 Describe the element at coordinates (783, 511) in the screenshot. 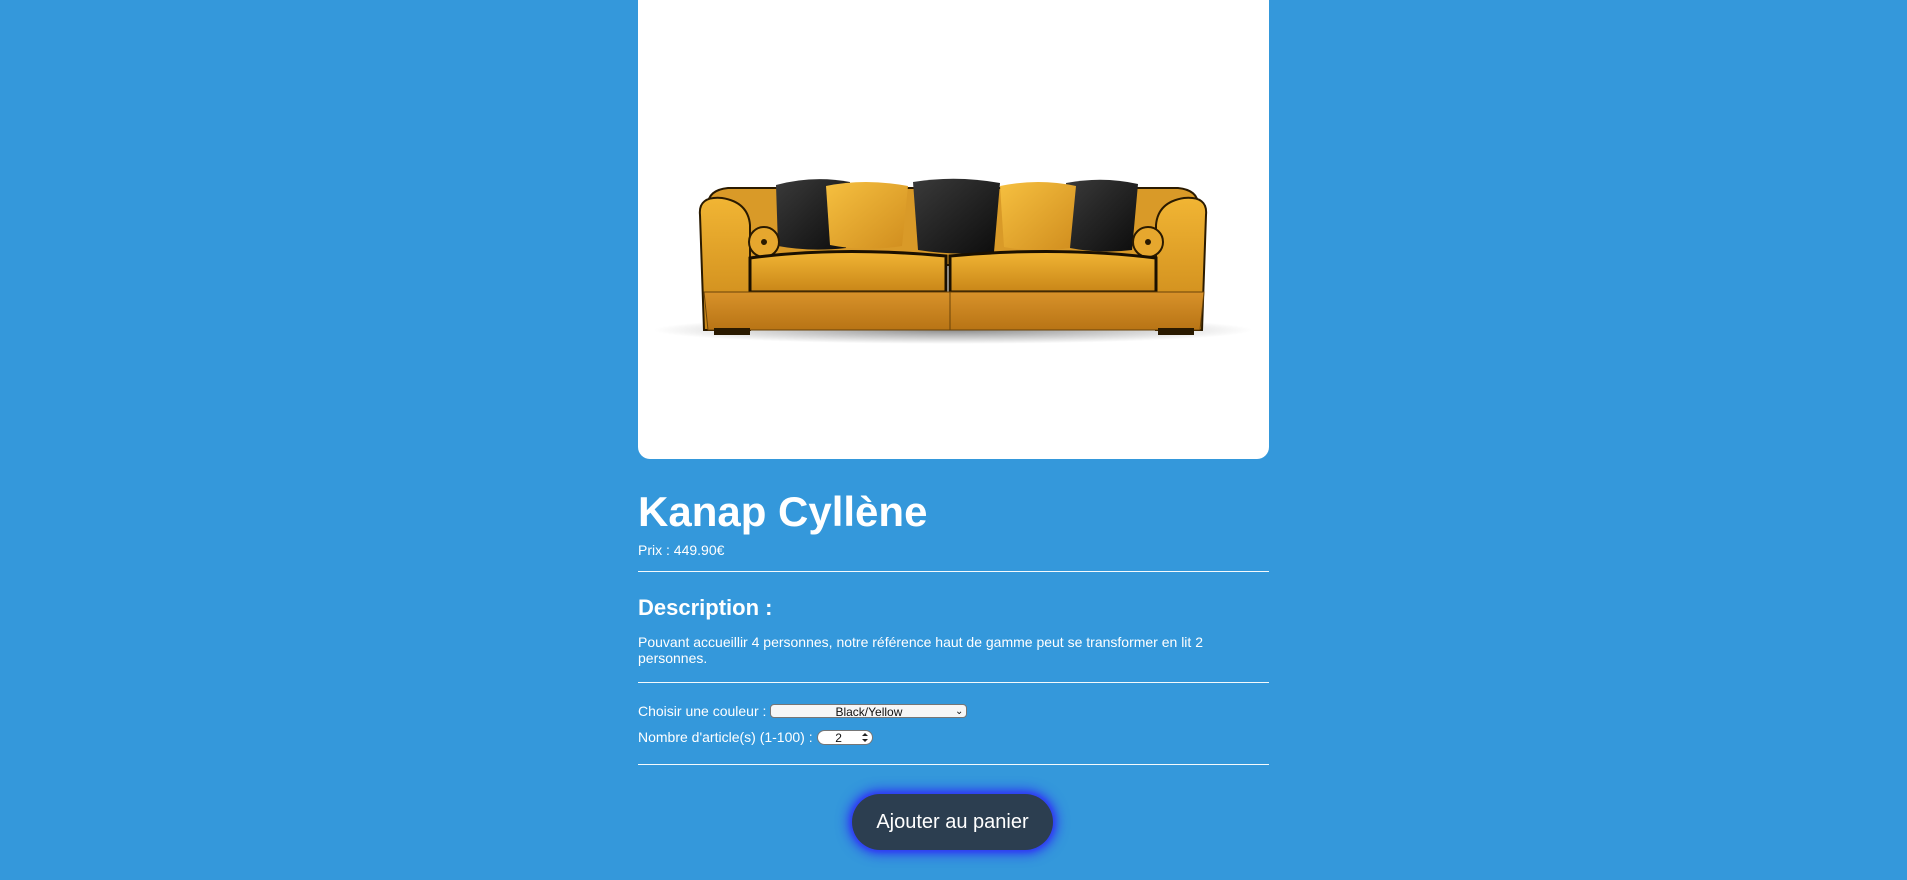

I see `product-title: Kanap Cyllène` at that location.